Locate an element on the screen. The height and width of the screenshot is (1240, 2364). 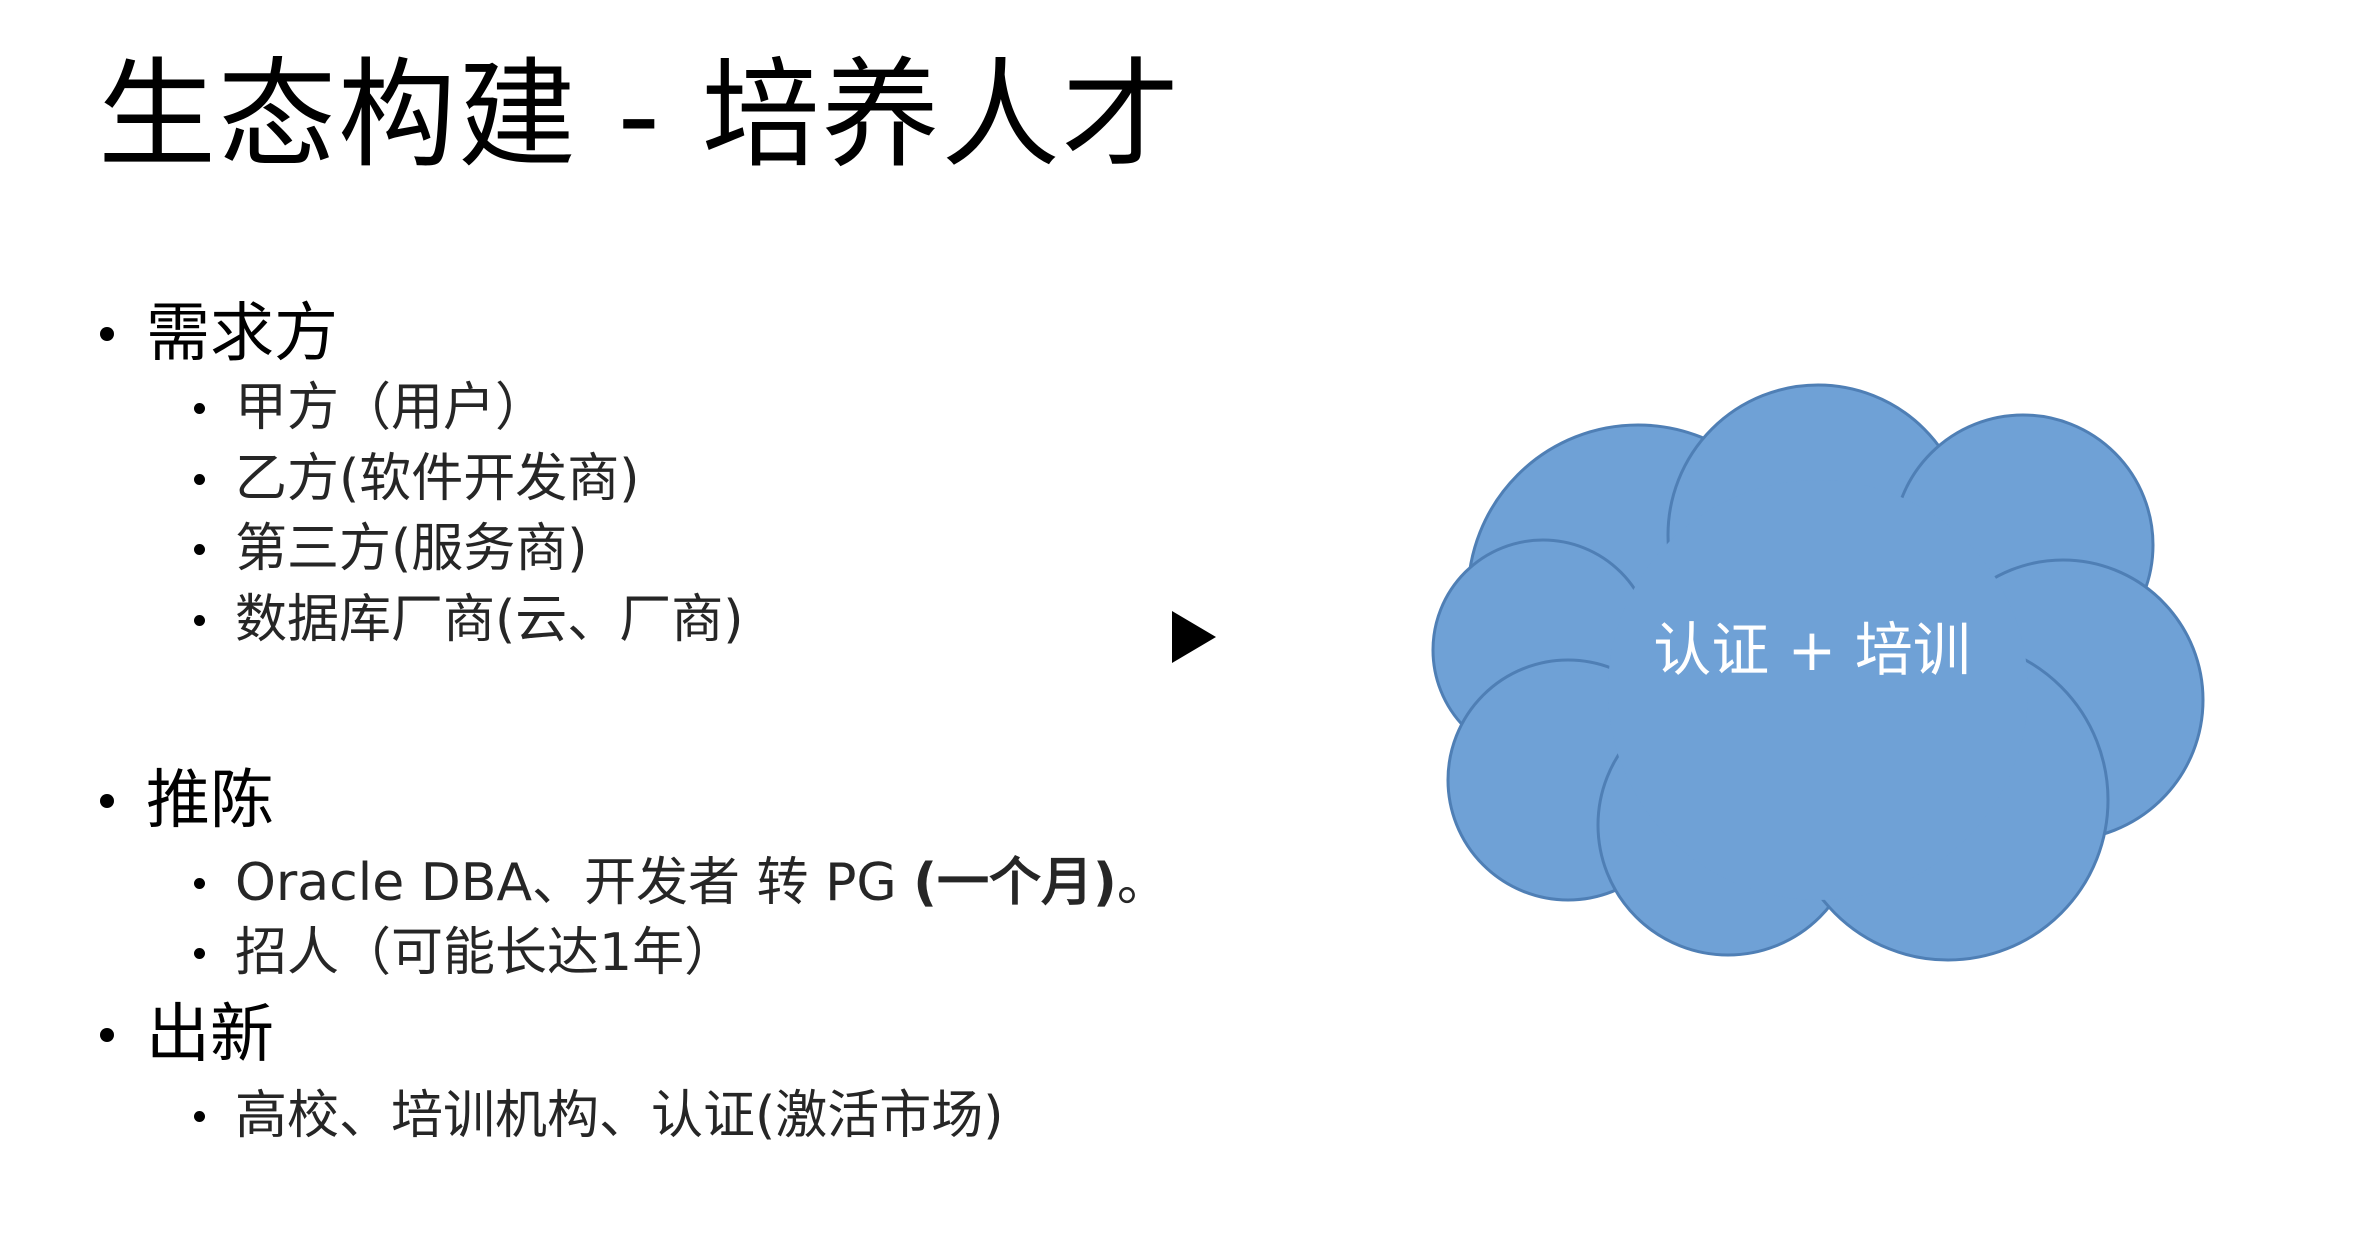
cloud-label: 认证 + 培训 is located at coordinates (1812, 650).